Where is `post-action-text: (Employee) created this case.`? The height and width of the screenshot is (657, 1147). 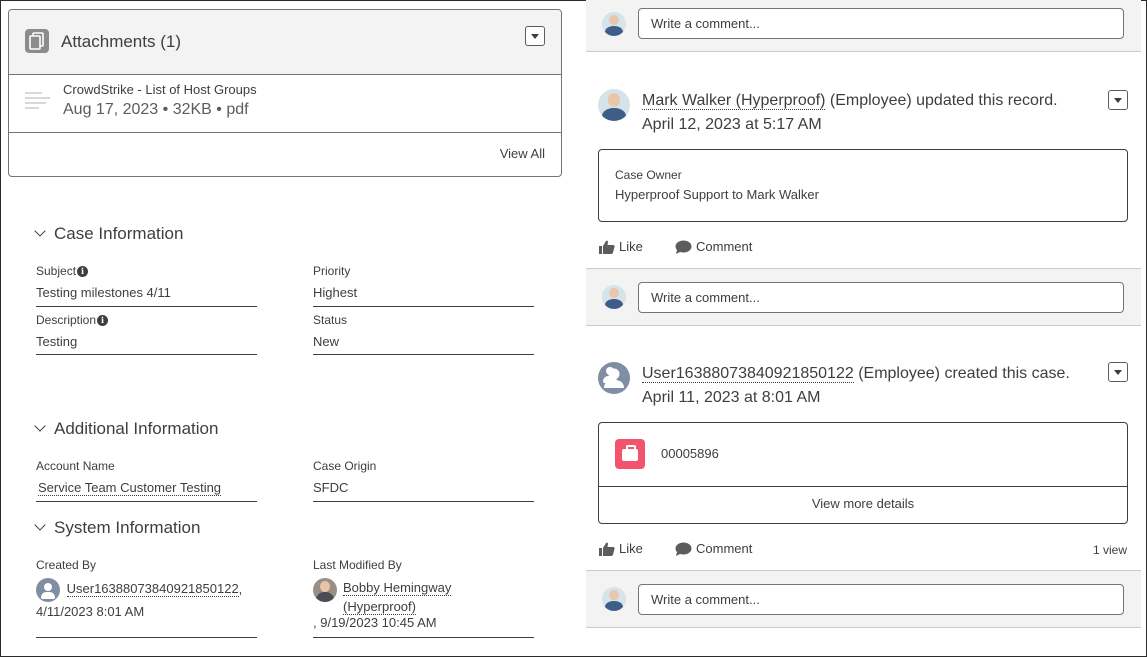
post-action-text: (Employee) created this case. is located at coordinates (961, 373).